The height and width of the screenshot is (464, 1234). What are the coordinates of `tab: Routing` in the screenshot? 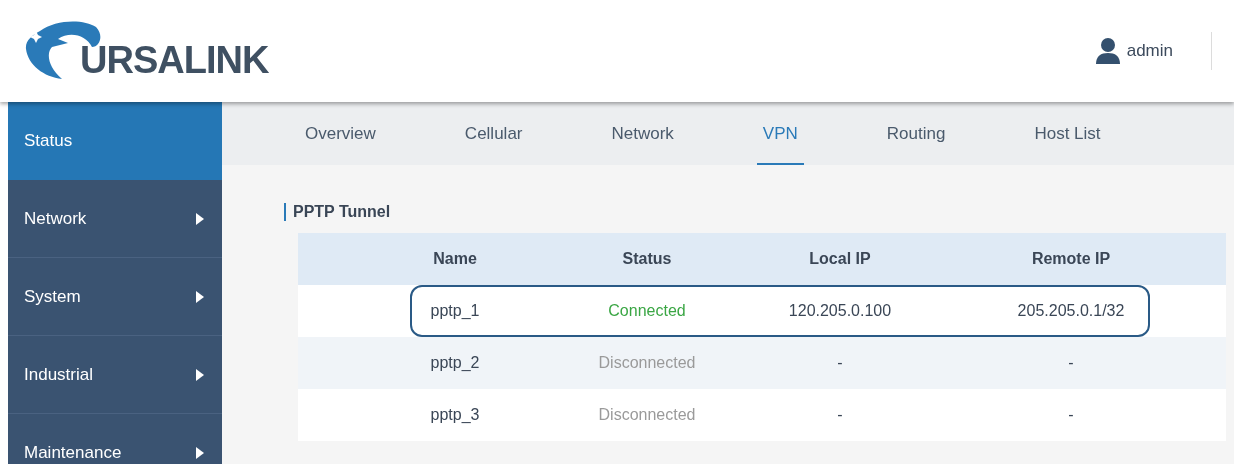 It's located at (916, 133).